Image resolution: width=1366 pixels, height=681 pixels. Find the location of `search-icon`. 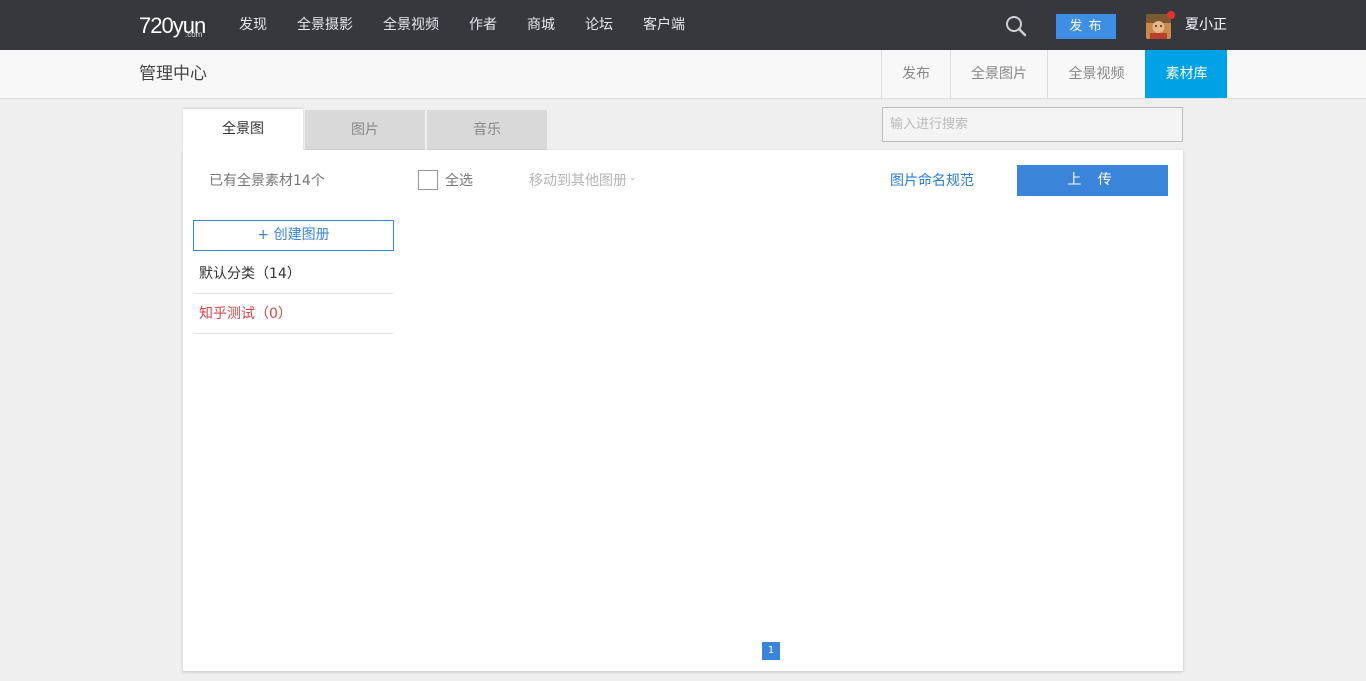

search-icon is located at coordinates (1016, 26).